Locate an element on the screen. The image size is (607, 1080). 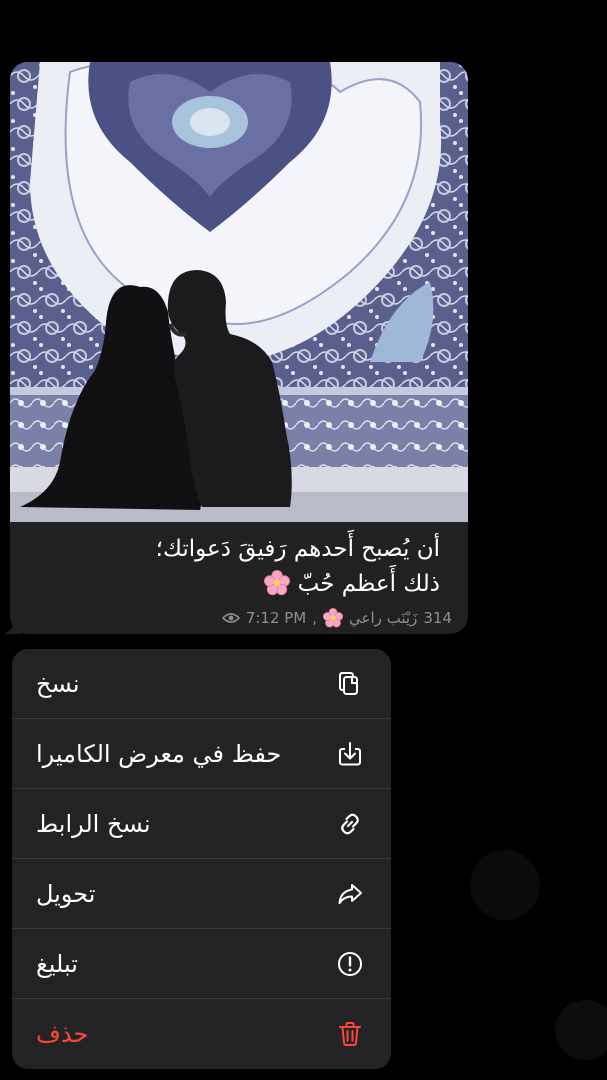
menu-item-label: حفظ في معرض الكاميرا is located at coordinates (159, 753).